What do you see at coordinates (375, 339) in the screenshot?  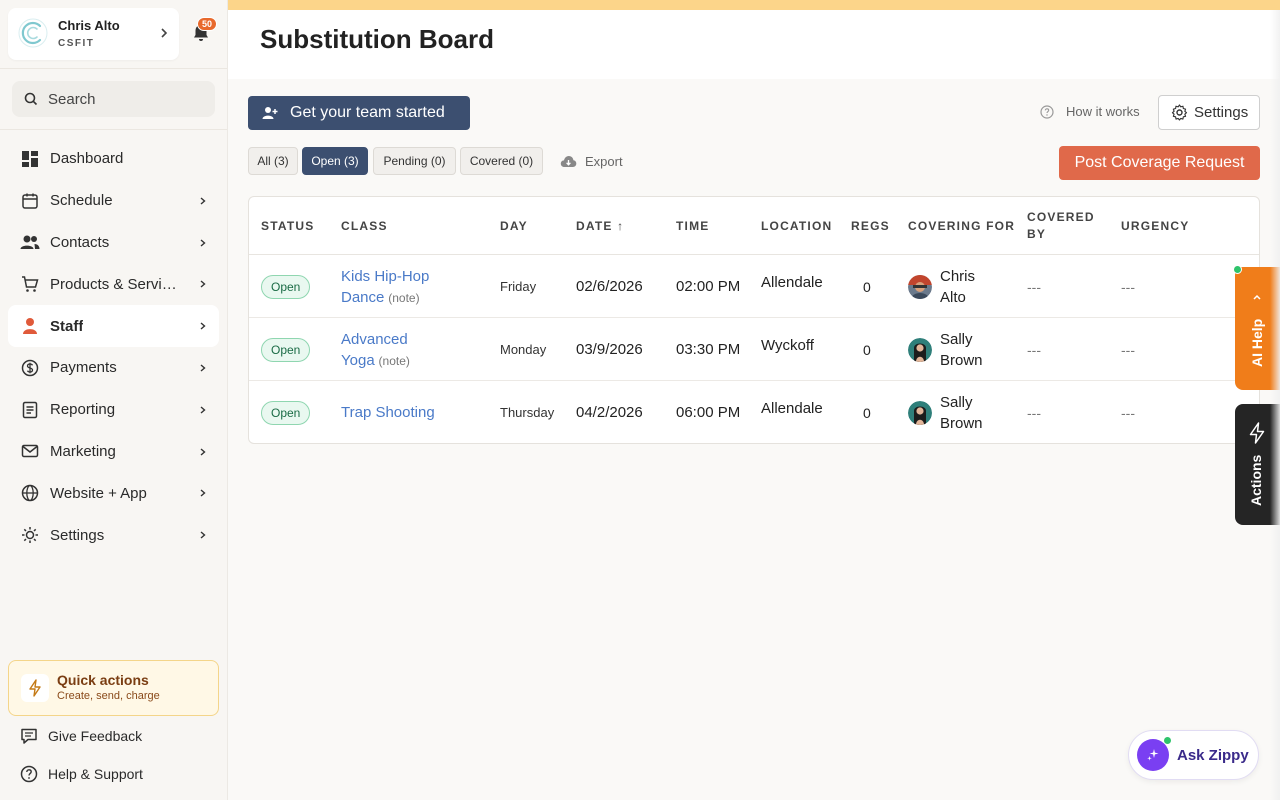 I see `class-link: Advanced` at bounding box center [375, 339].